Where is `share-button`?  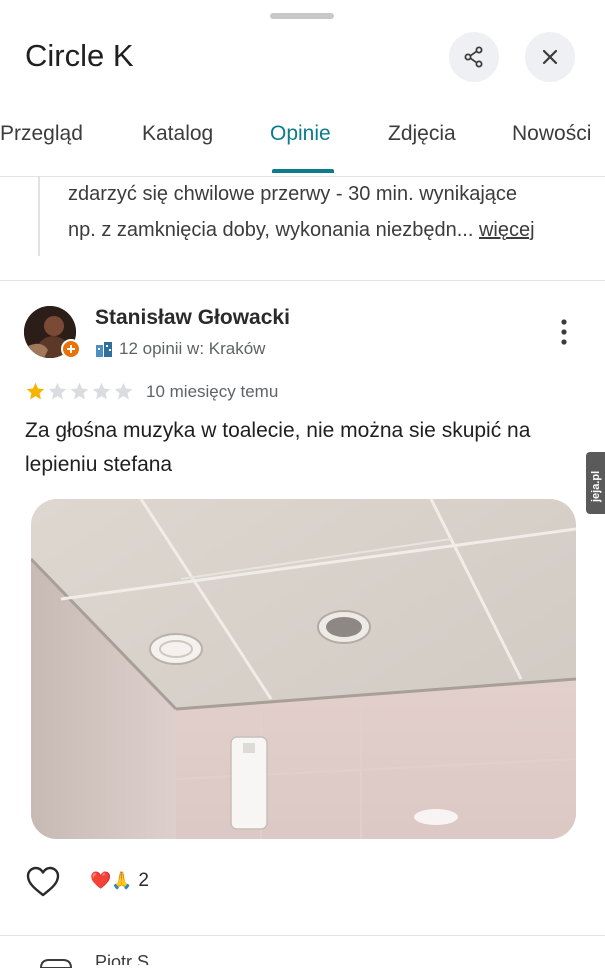 share-button is located at coordinates (474, 57).